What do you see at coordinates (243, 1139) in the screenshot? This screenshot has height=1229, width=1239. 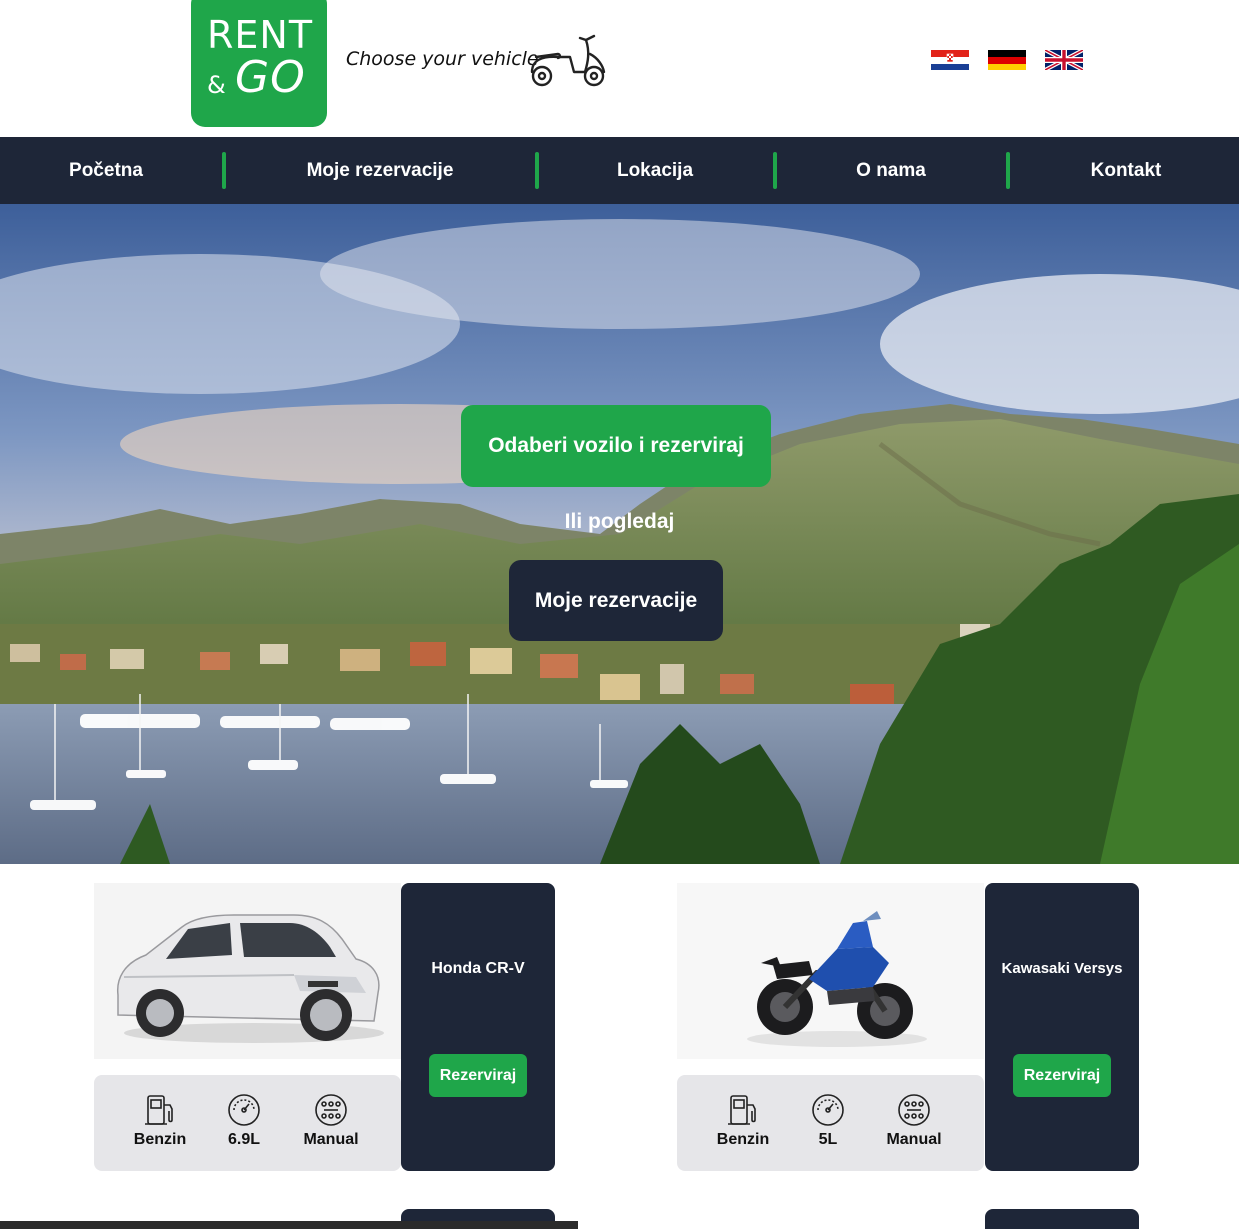 I see `fuel-consumption: 6.9L` at bounding box center [243, 1139].